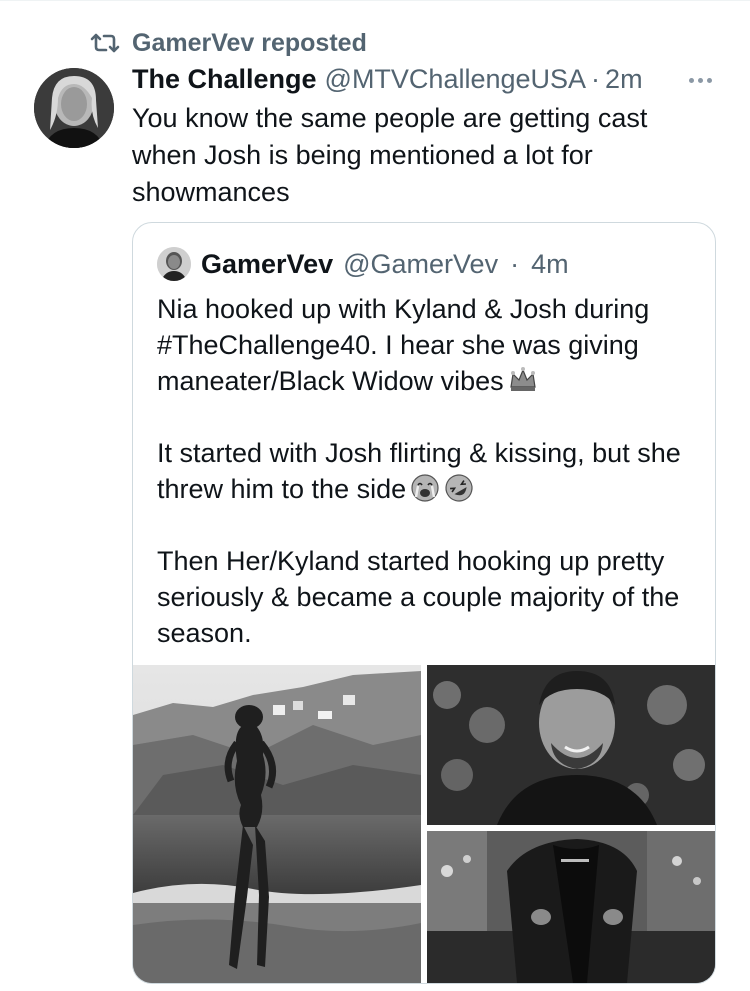  What do you see at coordinates (375, 0) in the screenshot?
I see `top-divider` at bounding box center [375, 0].